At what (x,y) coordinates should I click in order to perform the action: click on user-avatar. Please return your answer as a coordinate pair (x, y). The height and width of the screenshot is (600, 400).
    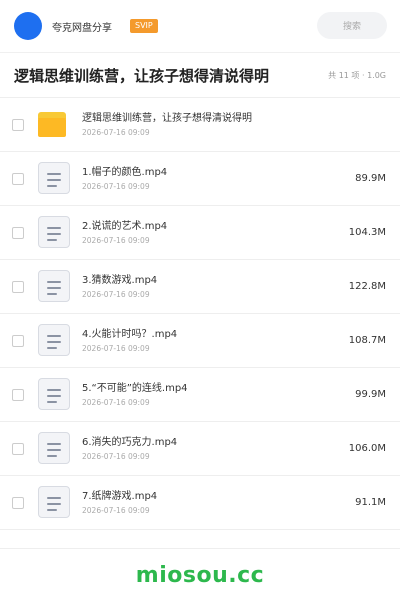
    Looking at the image, I should click on (28, 26).